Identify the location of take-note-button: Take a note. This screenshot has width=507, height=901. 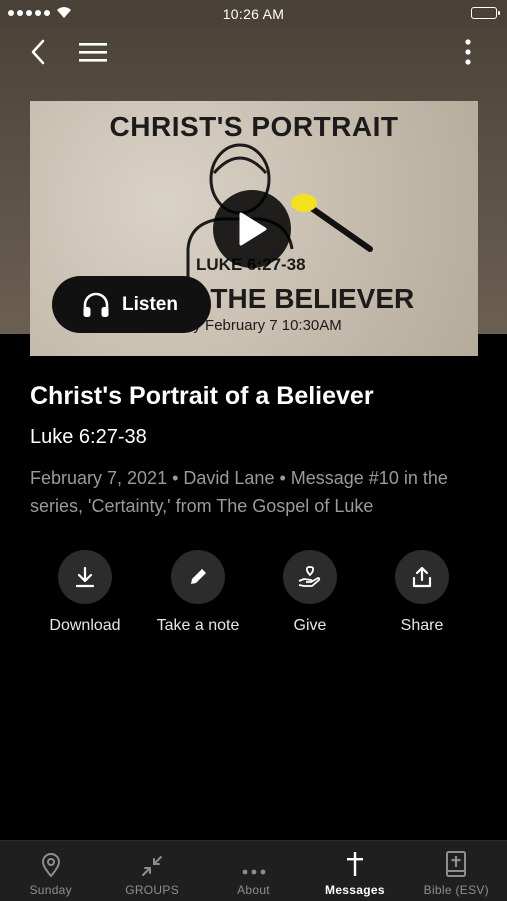
(198, 592).